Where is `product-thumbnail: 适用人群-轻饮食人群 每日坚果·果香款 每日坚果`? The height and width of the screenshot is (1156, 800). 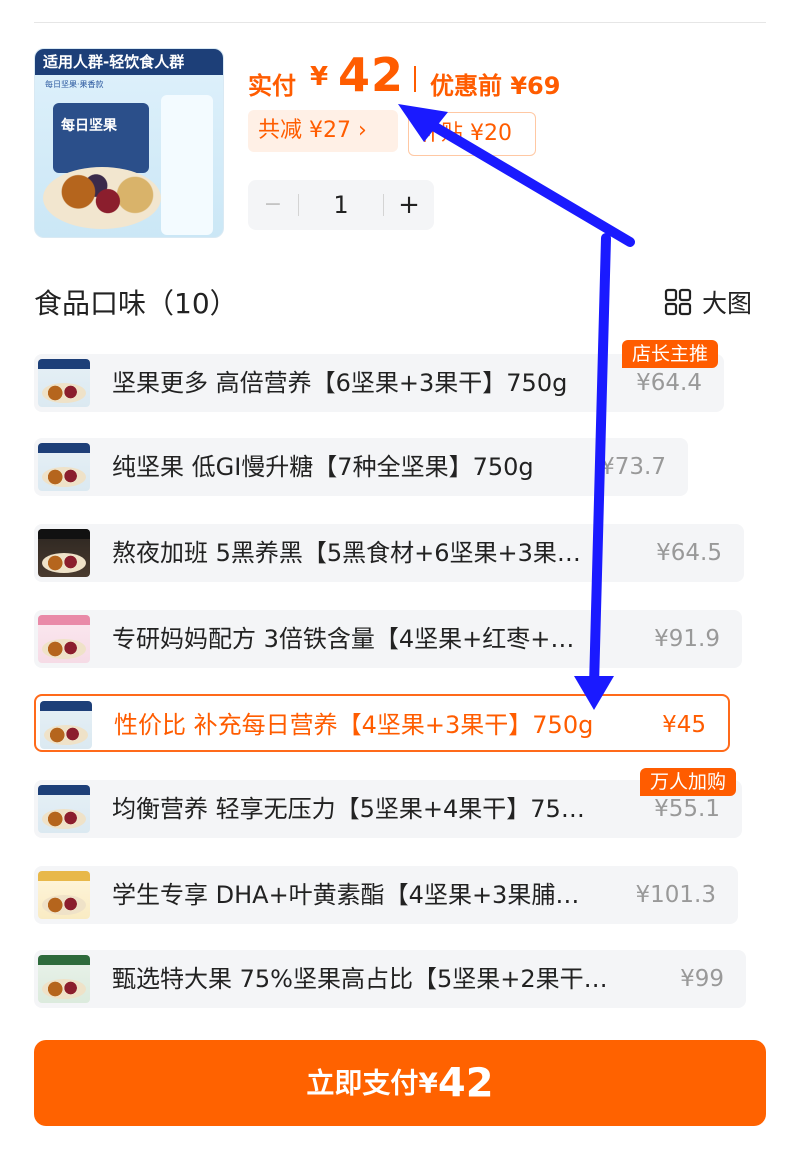 product-thumbnail: 适用人群-轻饮食人群 每日坚果·果香款 每日坚果 is located at coordinates (129, 143).